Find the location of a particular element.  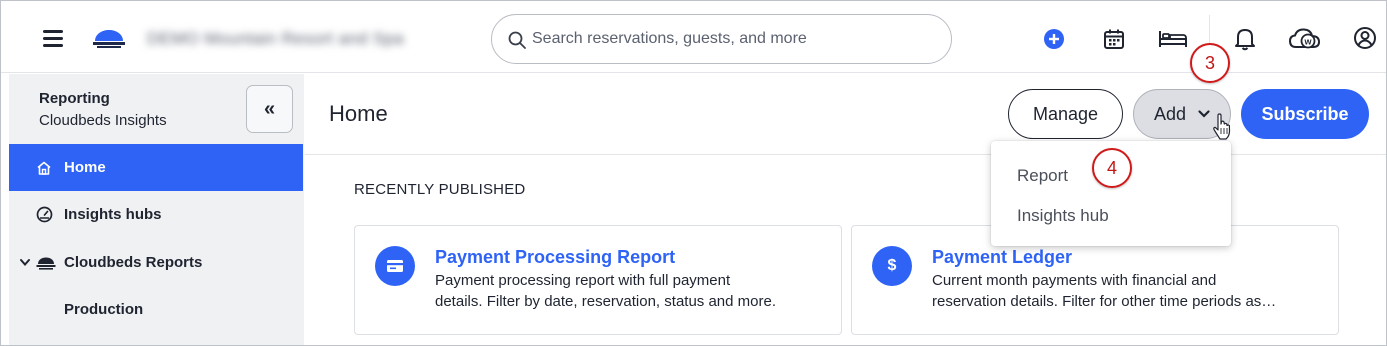

whistle-cloud-icon: w is located at coordinates (1305, 39).